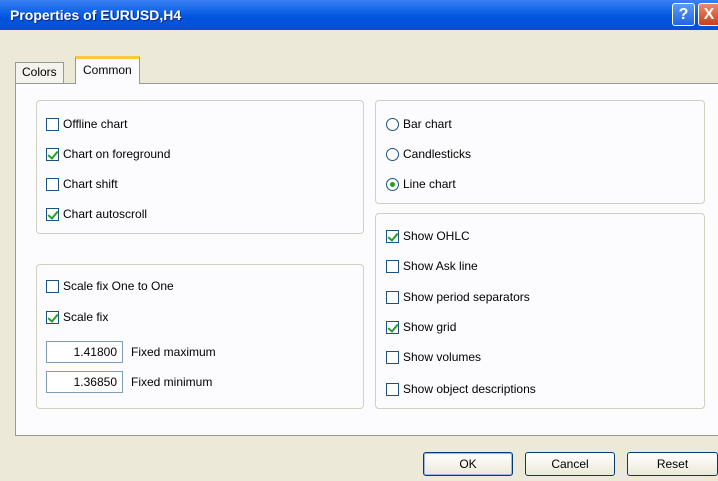 The width and height of the screenshot is (718, 481). What do you see at coordinates (95, 124) in the screenshot?
I see `offline-chart-label: Offline chart` at bounding box center [95, 124].